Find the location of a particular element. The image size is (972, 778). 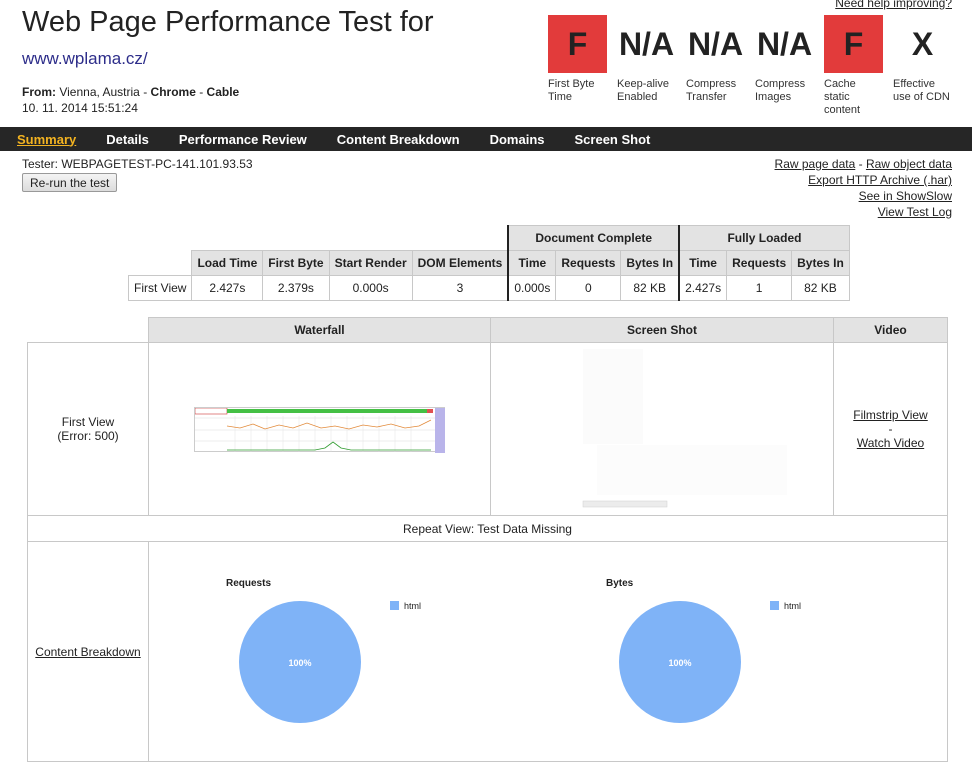

col-start-render: Start Render is located at coordinates (370, 263).